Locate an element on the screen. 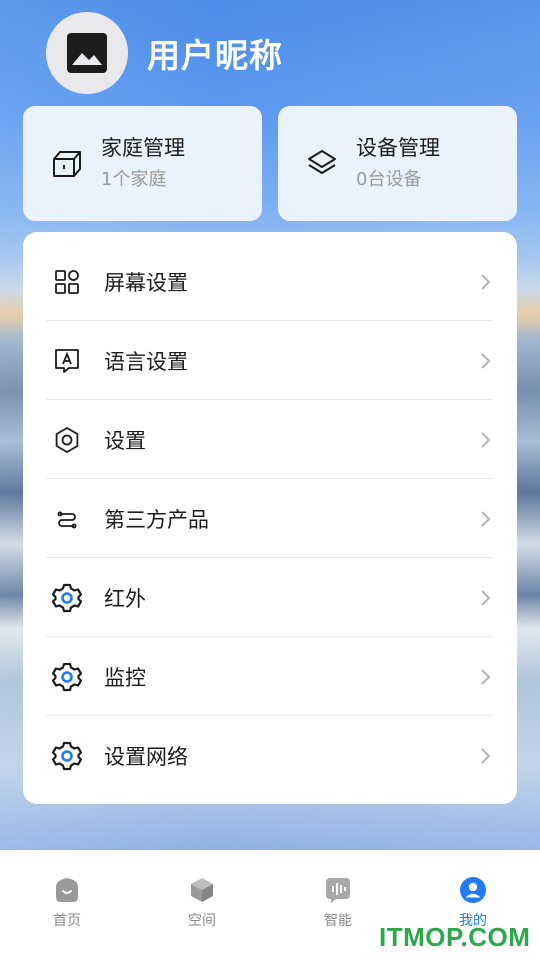  menu-item-label: 第三方产品 is located at coordinates (156, 519).